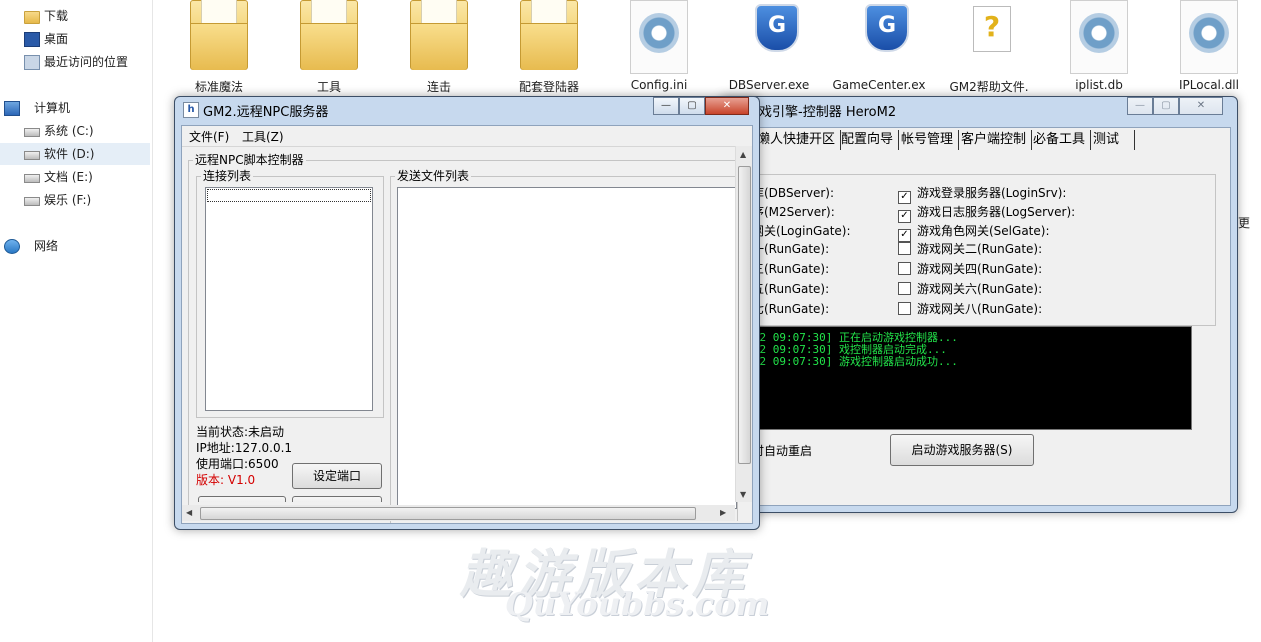 The width and height of the screenshot is (1261, 642). What do you see at coordinates (219, 48) in the screenshot?
I see `file-item: 标准魔法` at bounding box center [219, 48].